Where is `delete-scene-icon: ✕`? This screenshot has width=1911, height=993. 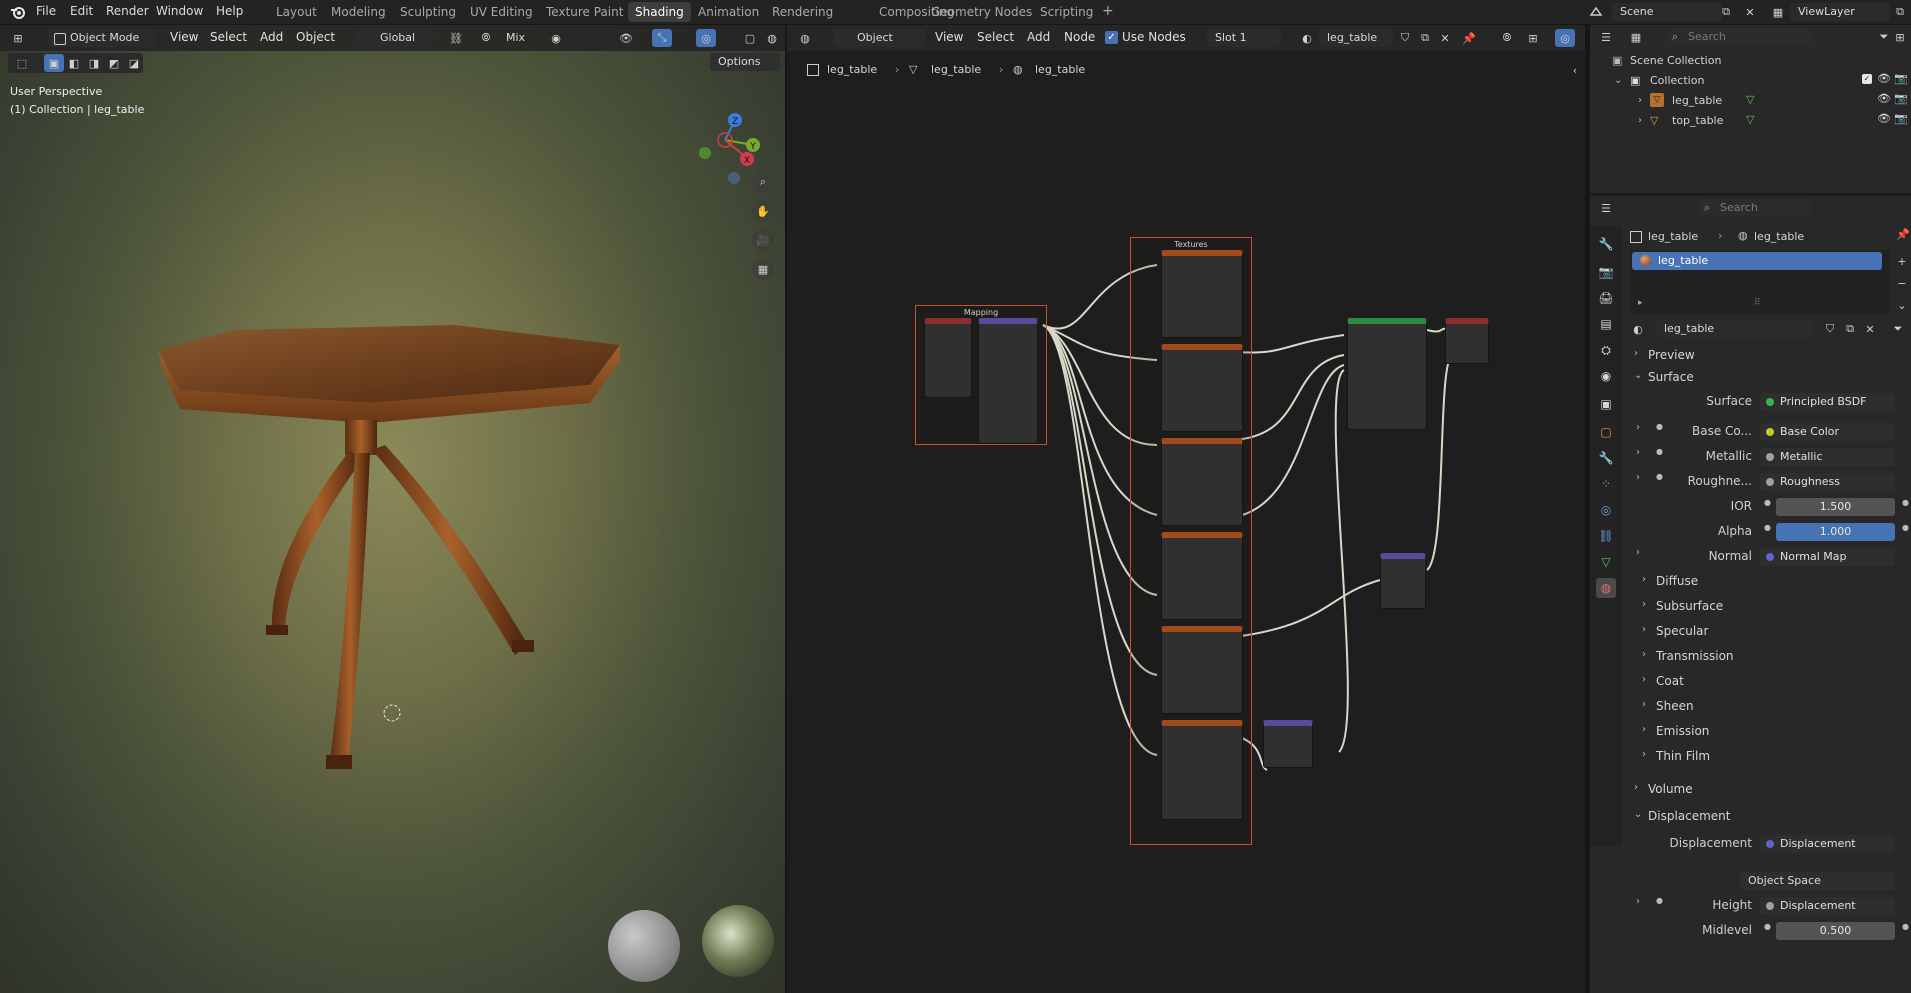 delete-scene-icon: ✕ is located at coordinates (1750, 12).